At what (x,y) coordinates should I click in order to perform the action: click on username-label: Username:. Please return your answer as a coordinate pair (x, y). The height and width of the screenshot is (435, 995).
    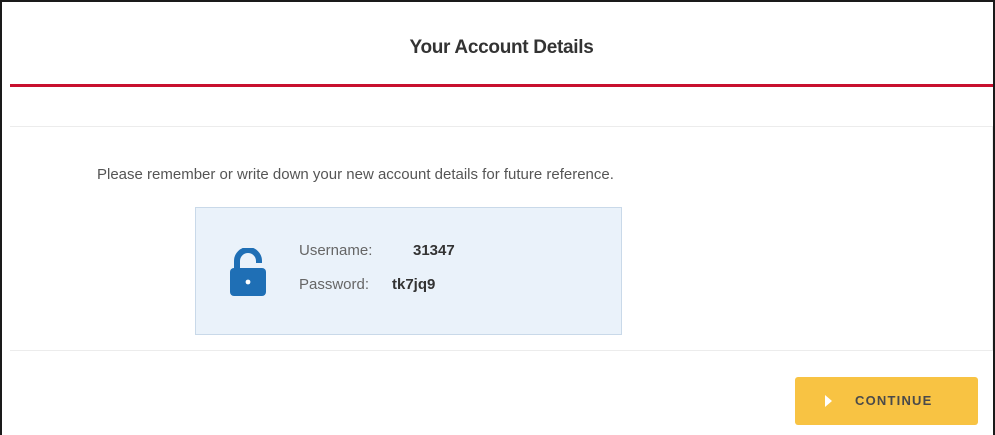
    Looking at the image, I should click on (336, 250).